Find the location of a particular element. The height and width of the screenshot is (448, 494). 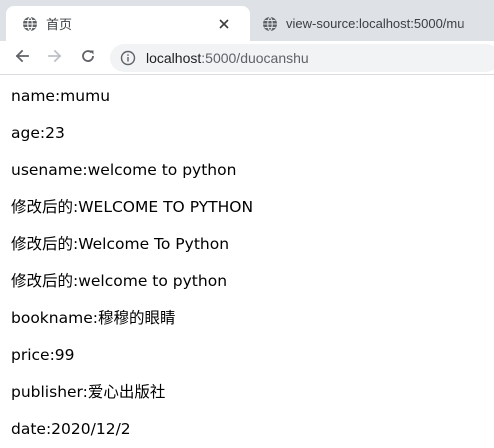

address-bar: localhost:5000/duocanshu is located at coordinates (302, 58).